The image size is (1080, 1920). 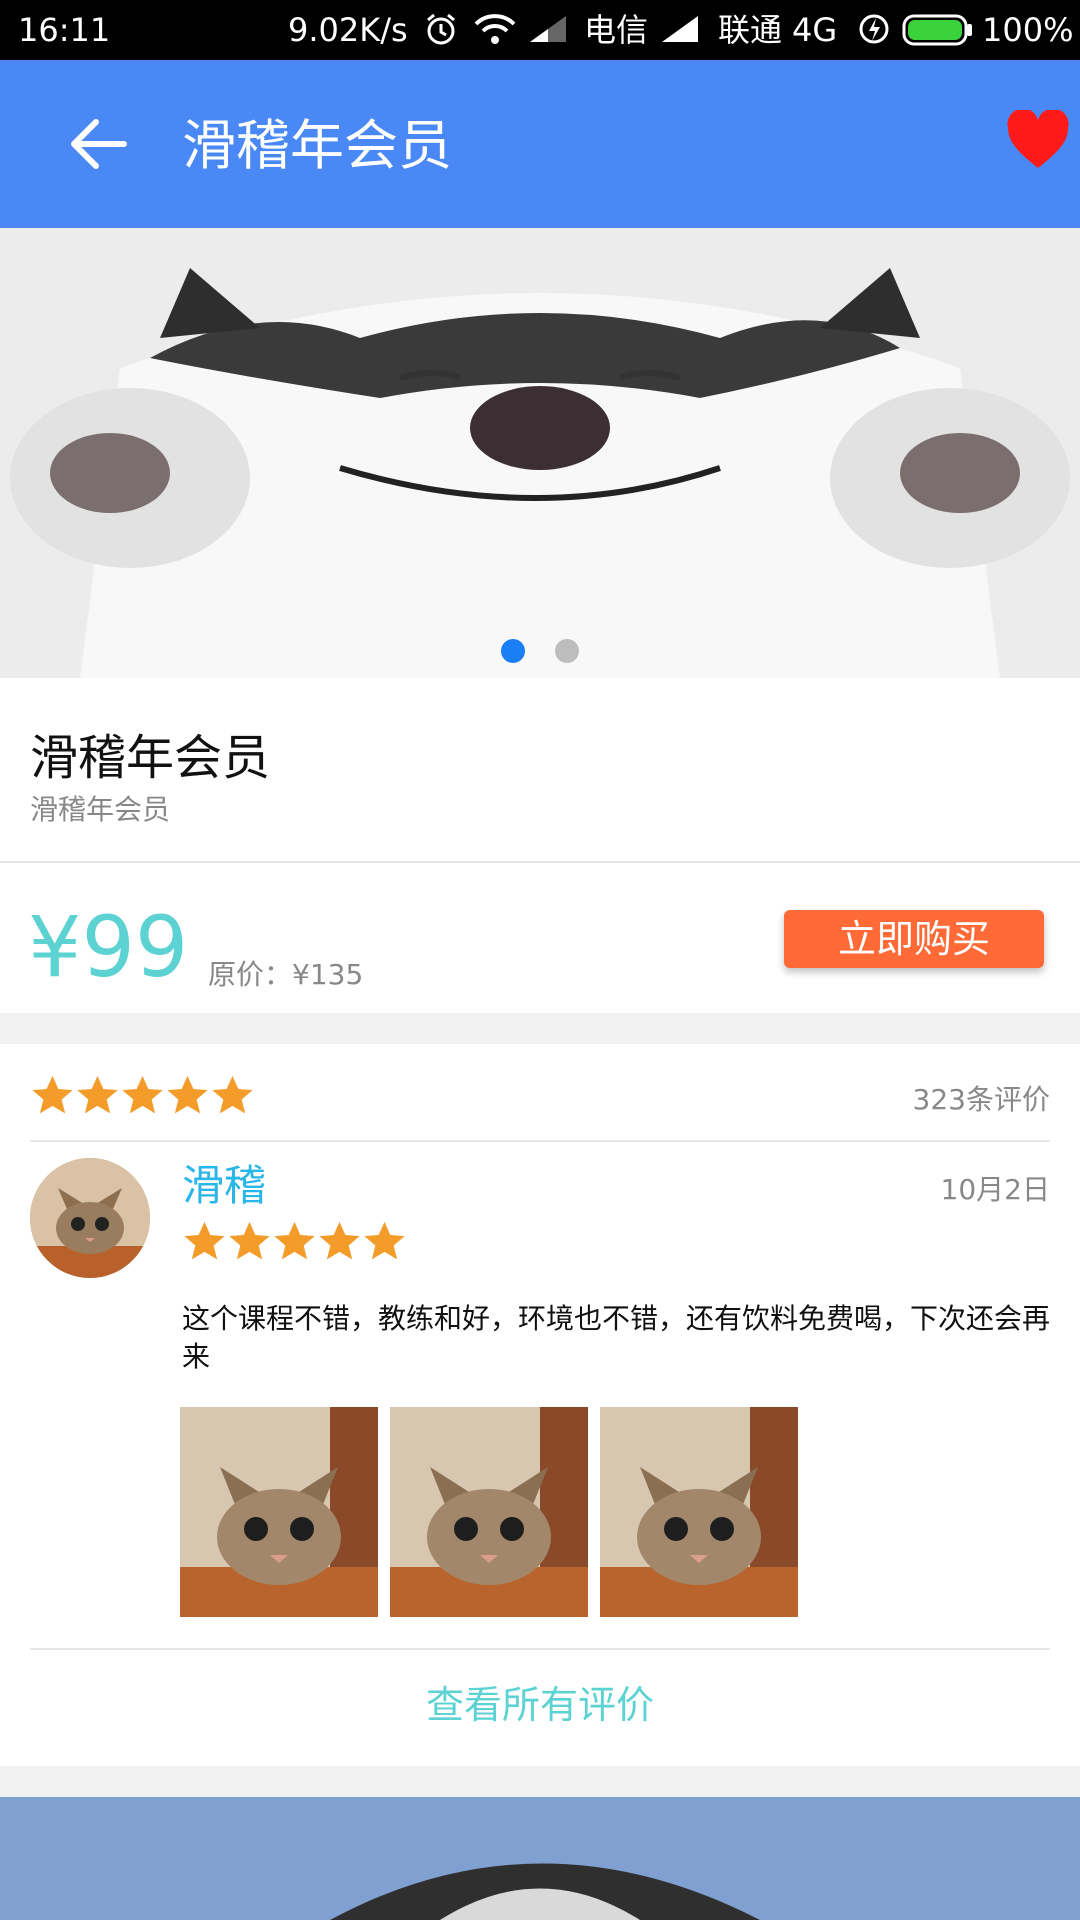 What do you see at coordinates (150, 758) in the screenshot?
I see `product-title: 滑稽年会员` at bounding box center [150, 758].